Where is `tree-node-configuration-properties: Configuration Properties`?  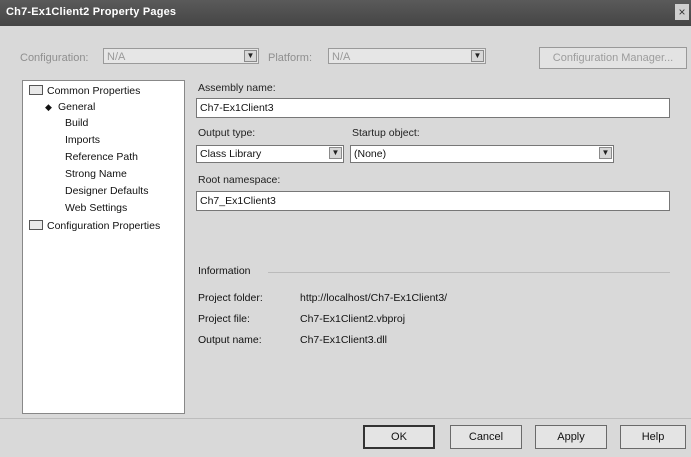
tree-node-configuration-properties: Configuration Properties is located at coordinates (94, 226).